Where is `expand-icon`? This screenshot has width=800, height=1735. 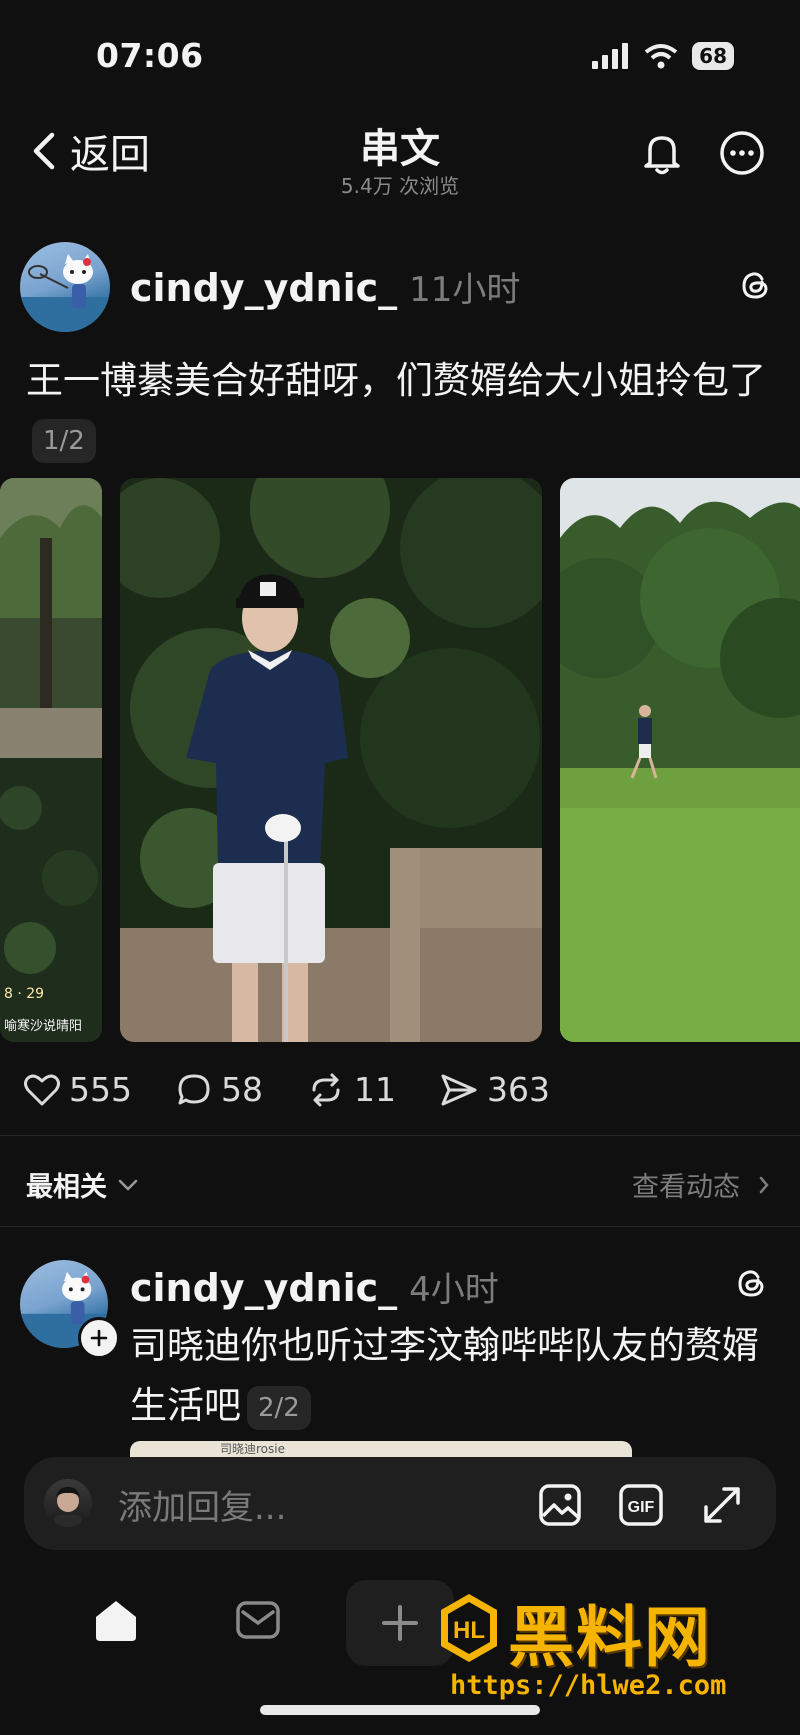
expand-icon is located at coordinates (722, 1505).